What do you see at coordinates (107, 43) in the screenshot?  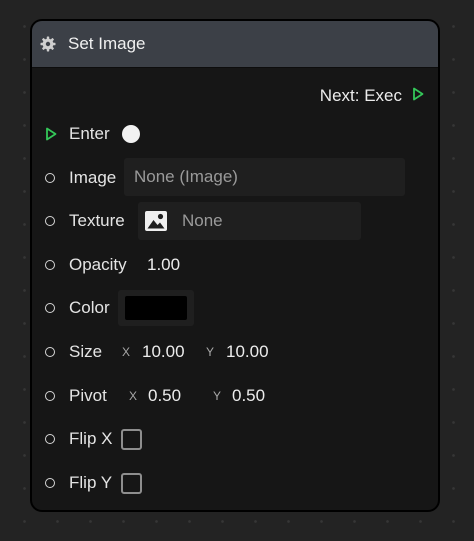 I see `node-title: Set Image` at bounding box center [107, 43].